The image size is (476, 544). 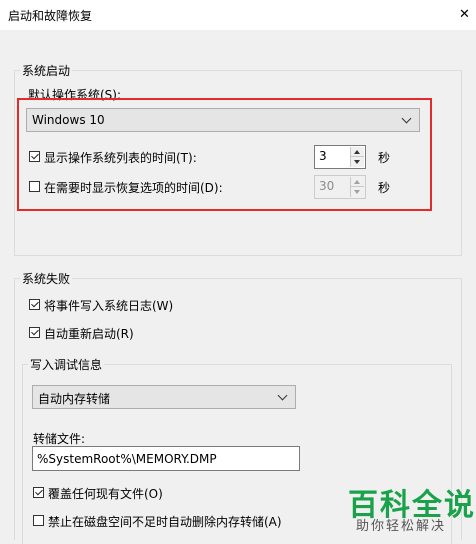 What do you see at coordinates (46, 70) in the screenshot?
I see `startup-legend: 系统启动` at bounding box center [46, 70].